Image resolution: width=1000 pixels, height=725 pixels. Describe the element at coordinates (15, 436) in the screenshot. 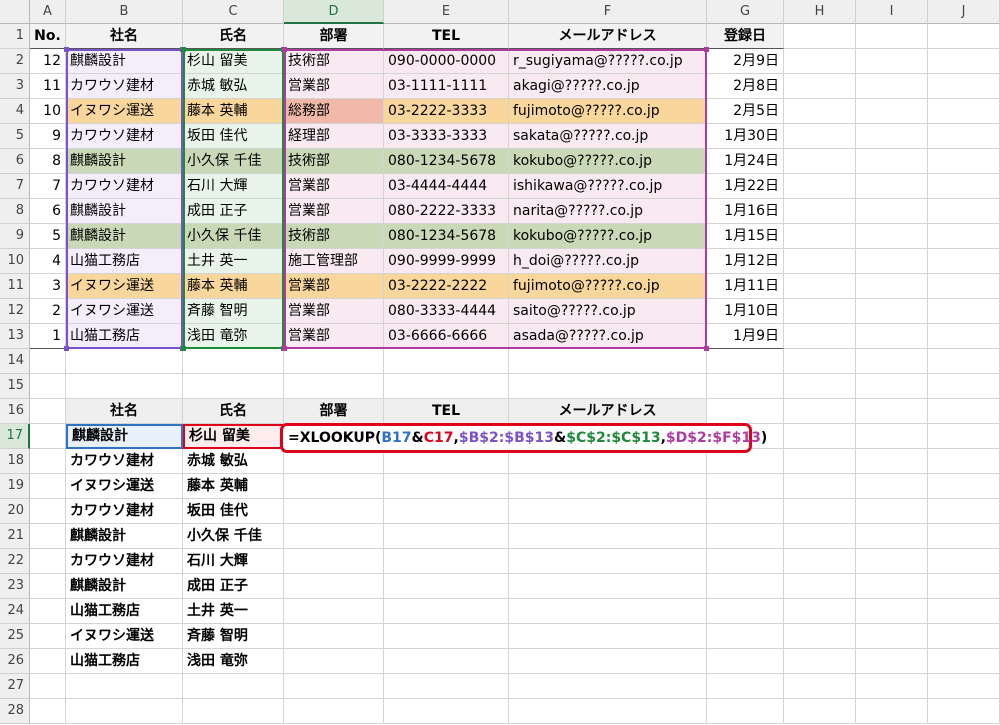

I see `row-header-17: 17` at that location.